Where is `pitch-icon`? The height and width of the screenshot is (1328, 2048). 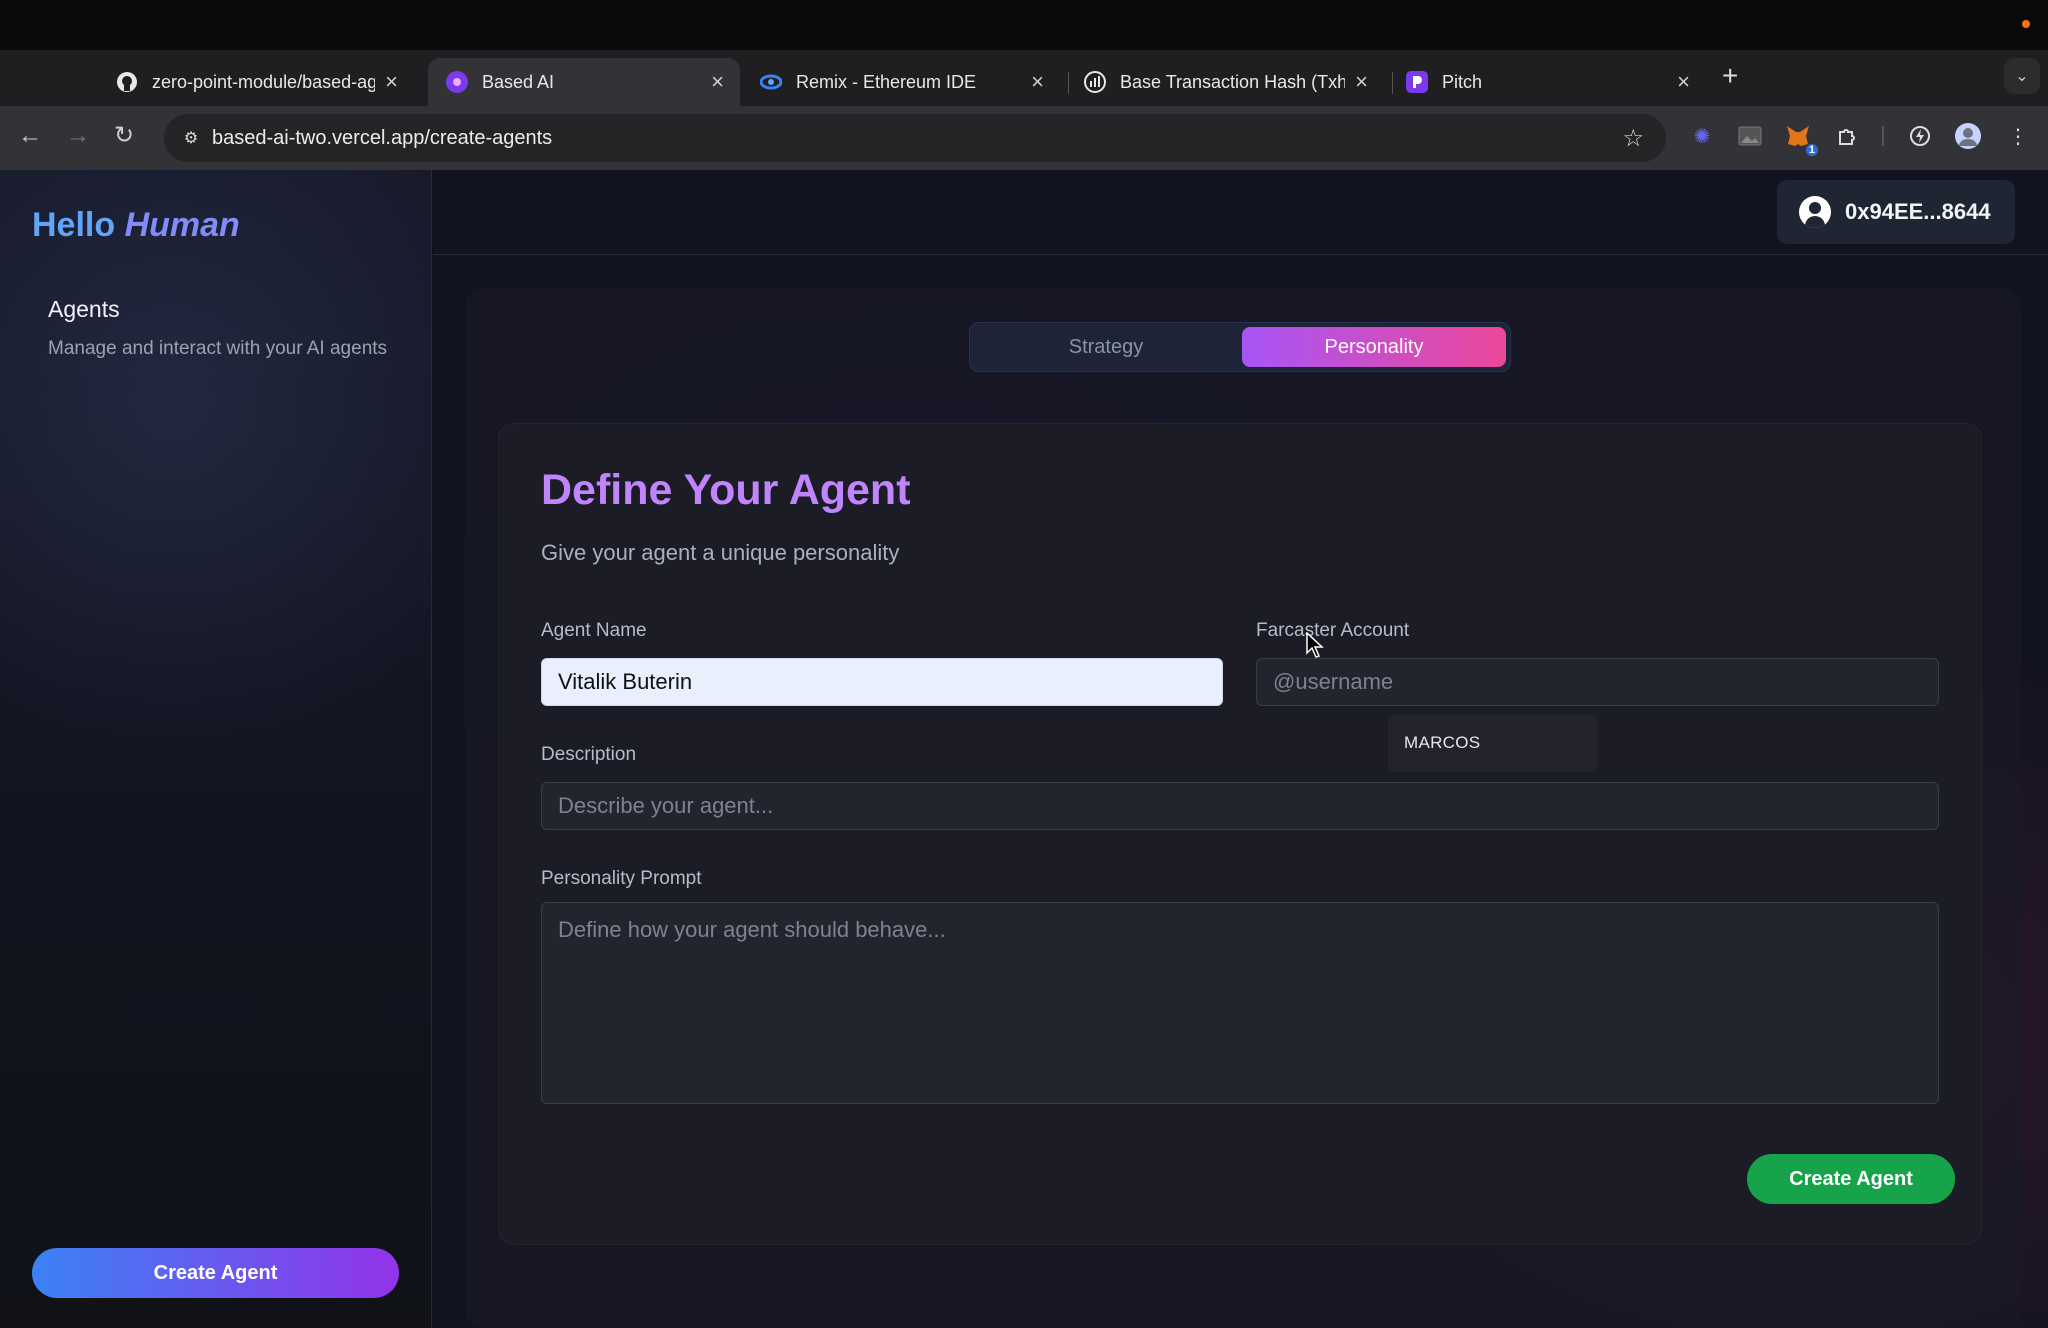 pitch-icon is located at coordinates (1417, 82).